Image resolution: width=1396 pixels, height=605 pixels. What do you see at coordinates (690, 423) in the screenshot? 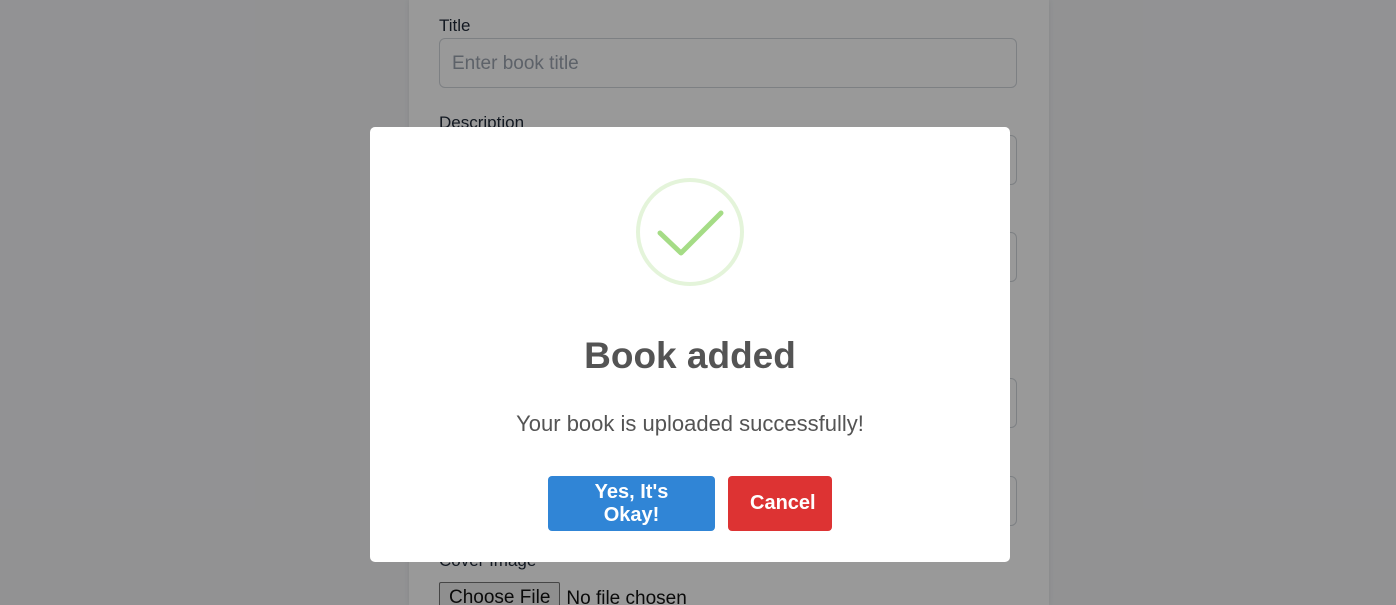
I see `dialog-message: Your book is uploaded successfully!` at bounding box center [690, 423].